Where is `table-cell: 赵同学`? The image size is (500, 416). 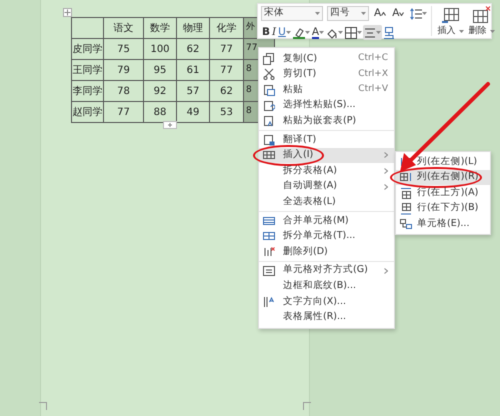 table-cell: 赵同学 is located at coordinates (88, 112).